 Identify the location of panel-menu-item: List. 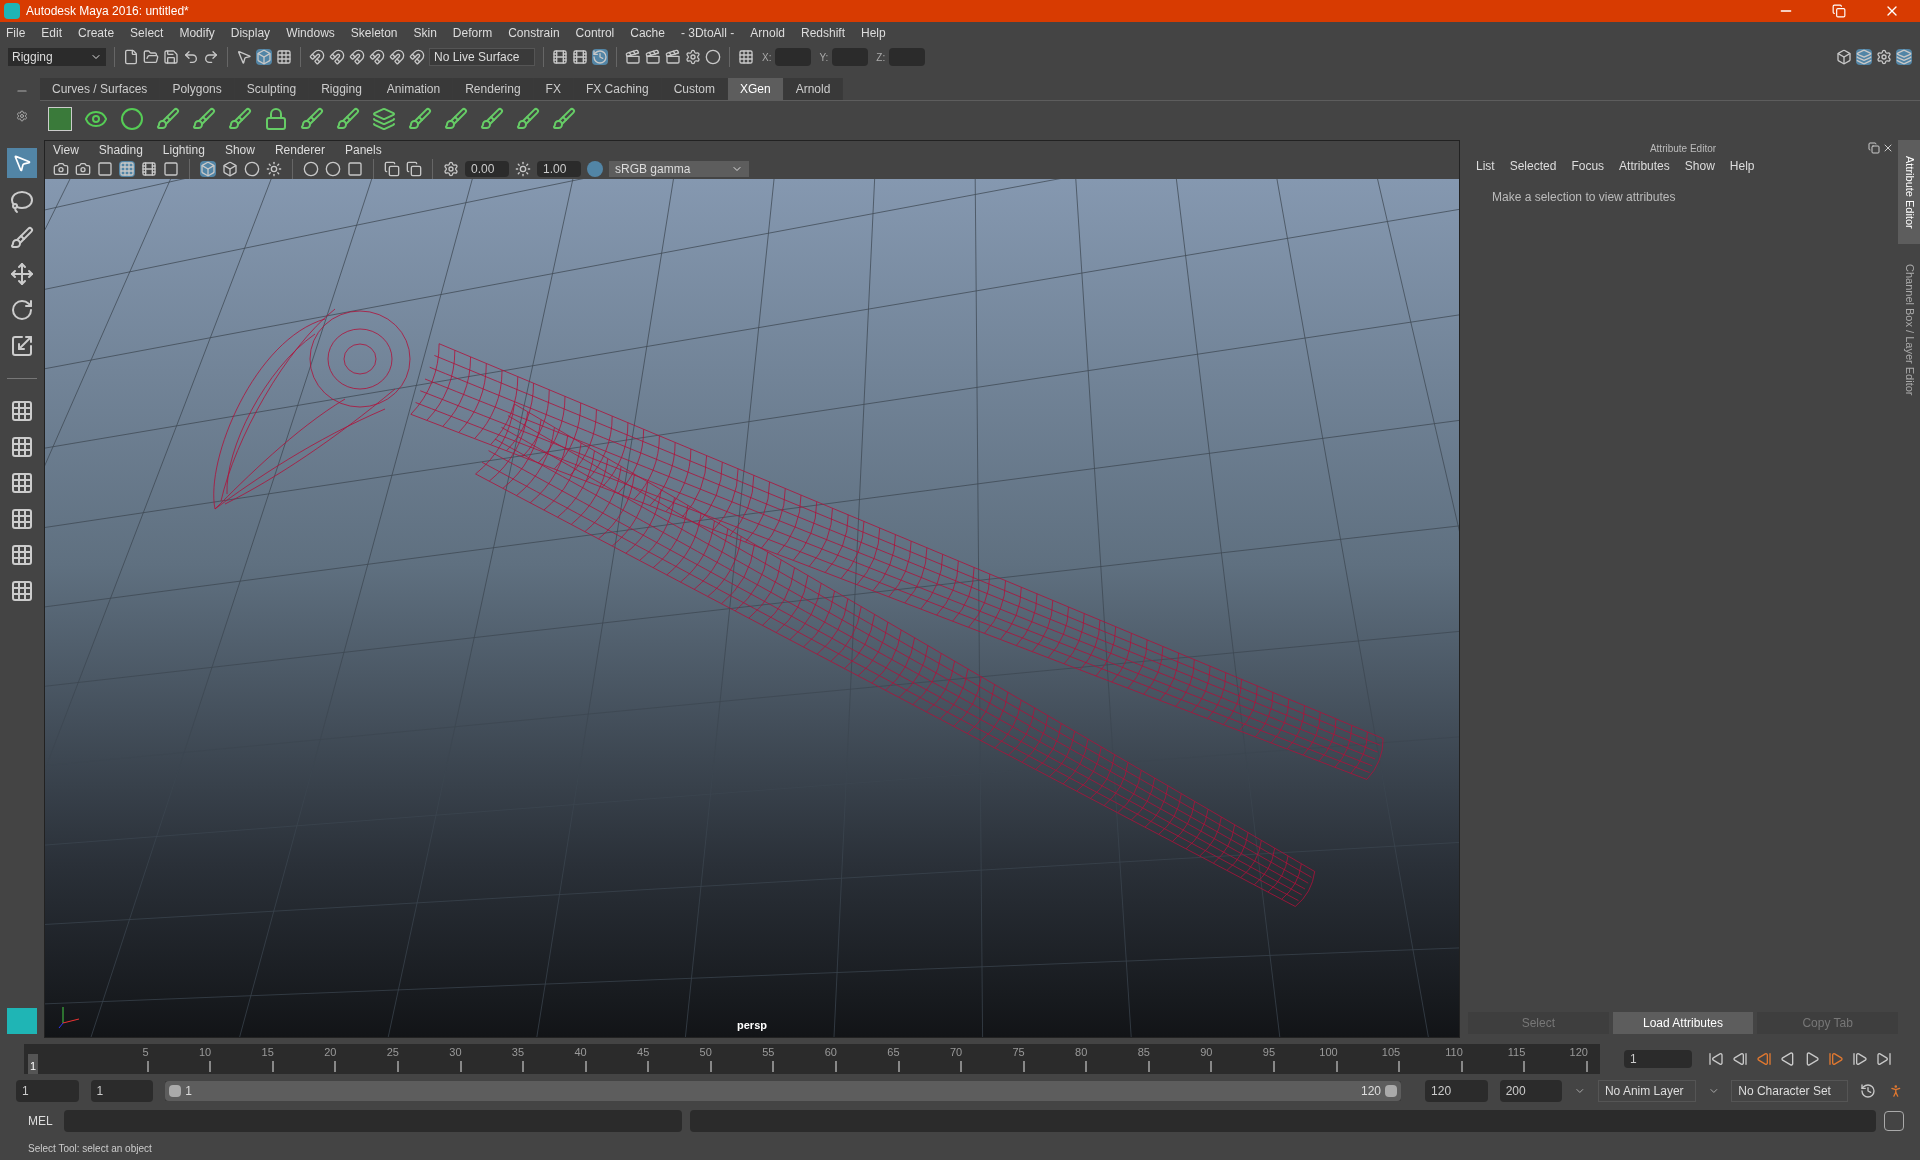
(1485, 166).